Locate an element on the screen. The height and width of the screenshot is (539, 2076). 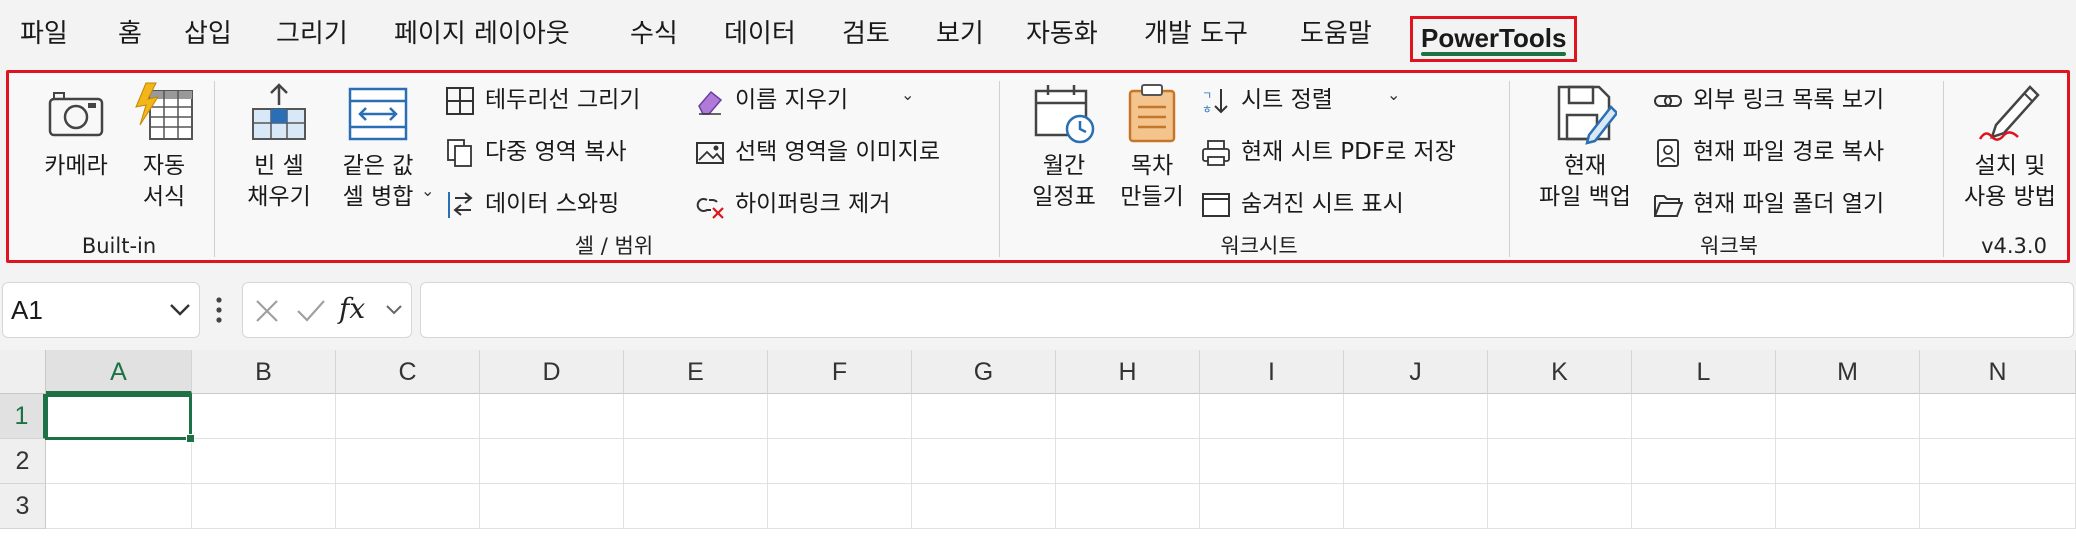
column-header: H is located at coordinates (1128, 372).